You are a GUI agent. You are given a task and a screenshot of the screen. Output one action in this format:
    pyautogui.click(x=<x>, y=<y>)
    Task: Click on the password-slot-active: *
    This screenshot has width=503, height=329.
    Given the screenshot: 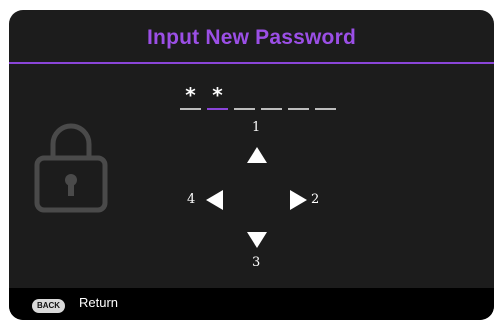 What is the action you would take?
    pyautogui.click(x=217, y=97)
    